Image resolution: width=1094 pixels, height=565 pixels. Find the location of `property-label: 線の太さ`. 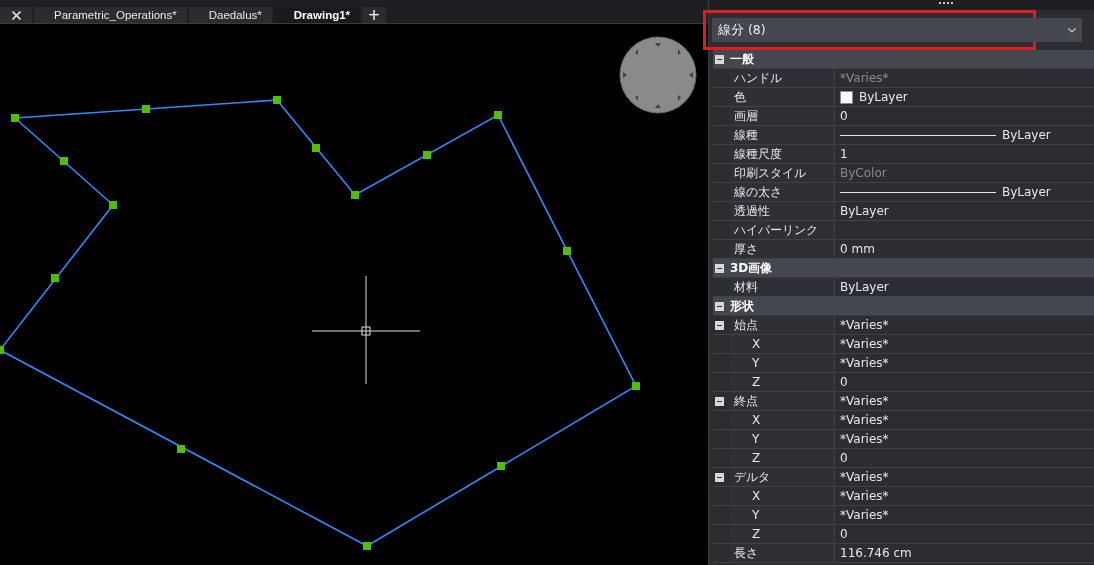

property-label: 線の太さ is located at coordinates (758, 192).